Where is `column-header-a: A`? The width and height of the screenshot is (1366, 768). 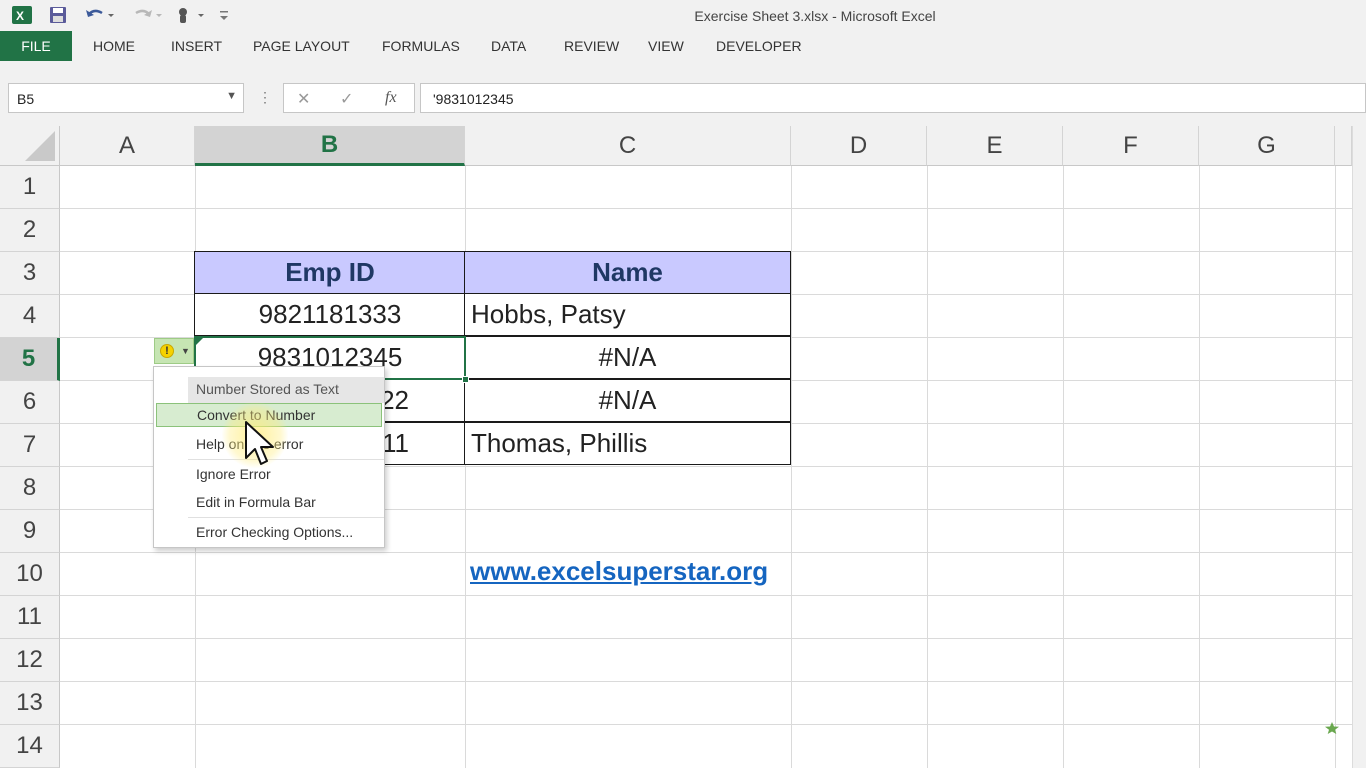
column-header-a: A is located at coordinates (127, 146).